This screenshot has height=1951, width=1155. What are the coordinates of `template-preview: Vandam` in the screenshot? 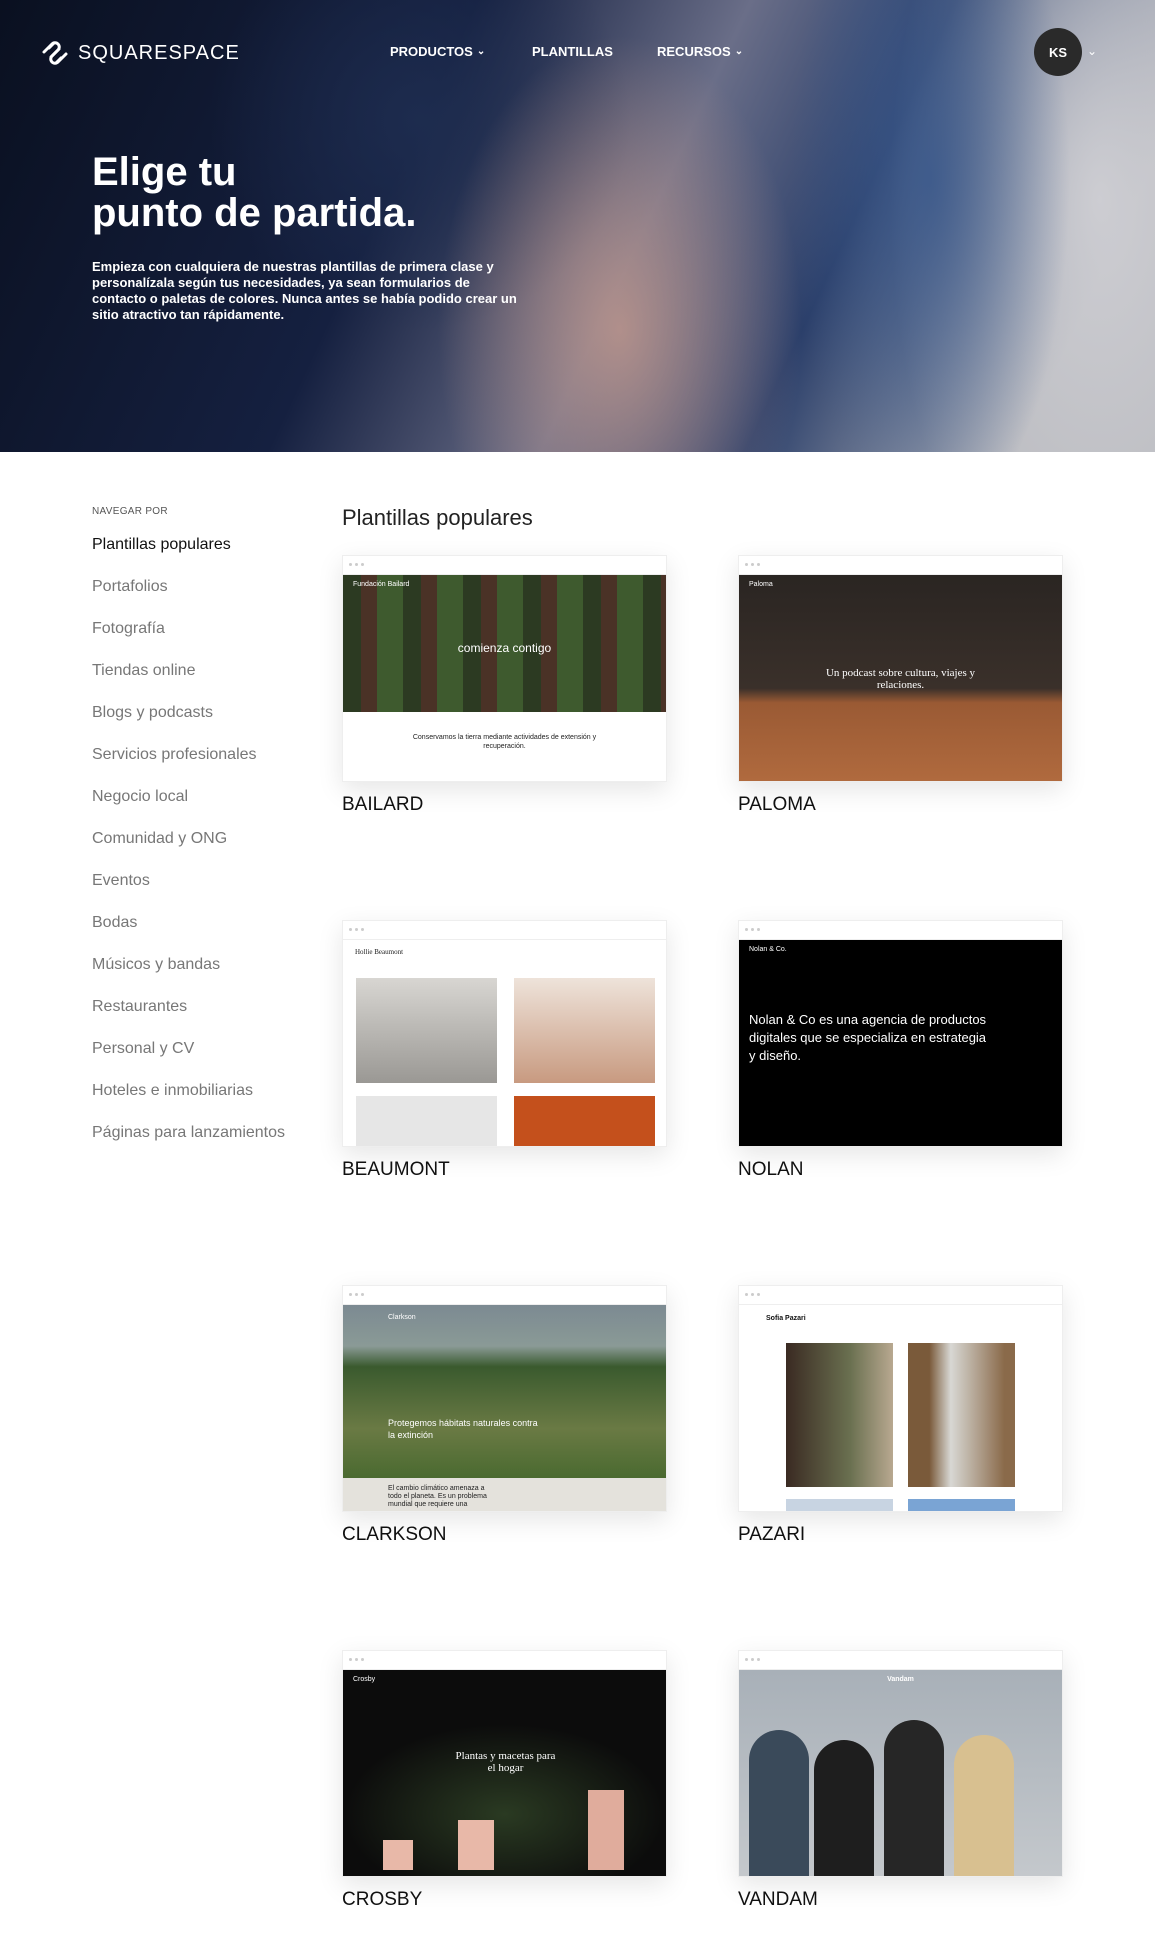 It's located at (900, 1763).